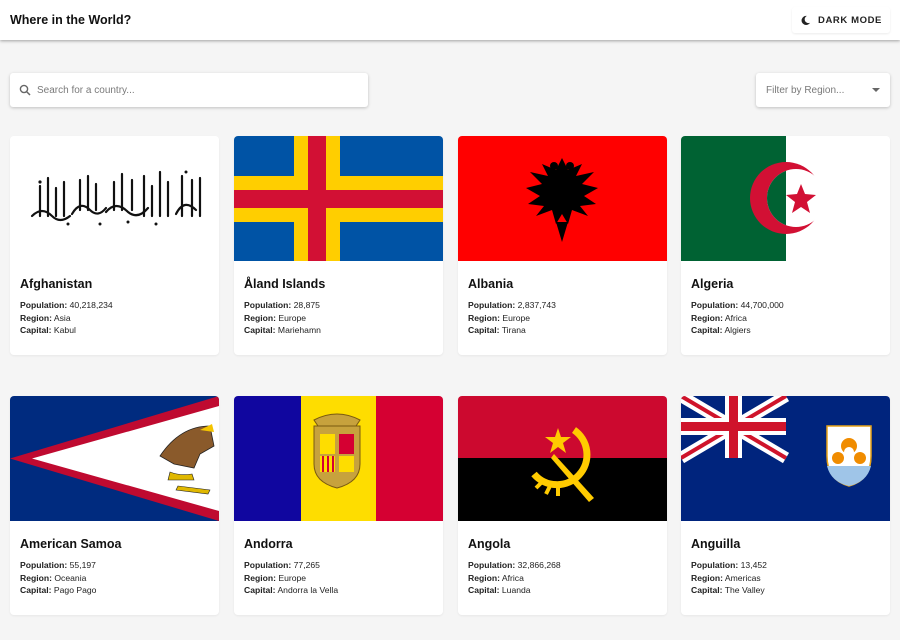 The image size is (900, 640). Describe the element at coordinates (562, 198) in the screenshot. I see `flag-albania` at that location.